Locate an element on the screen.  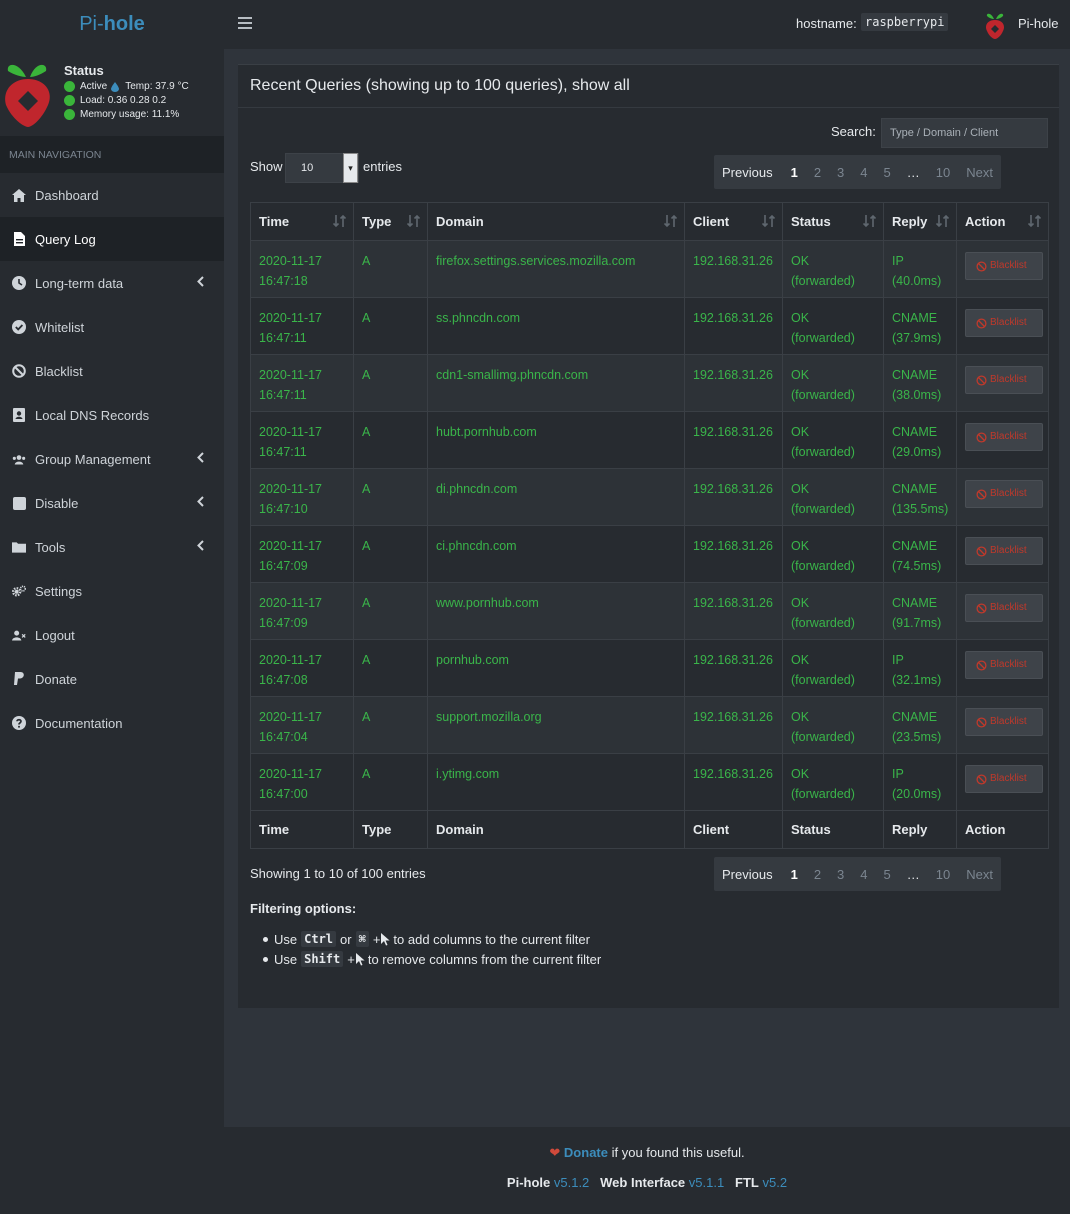
entries-select: 10 ▾ is located at coordinates (322, 168).